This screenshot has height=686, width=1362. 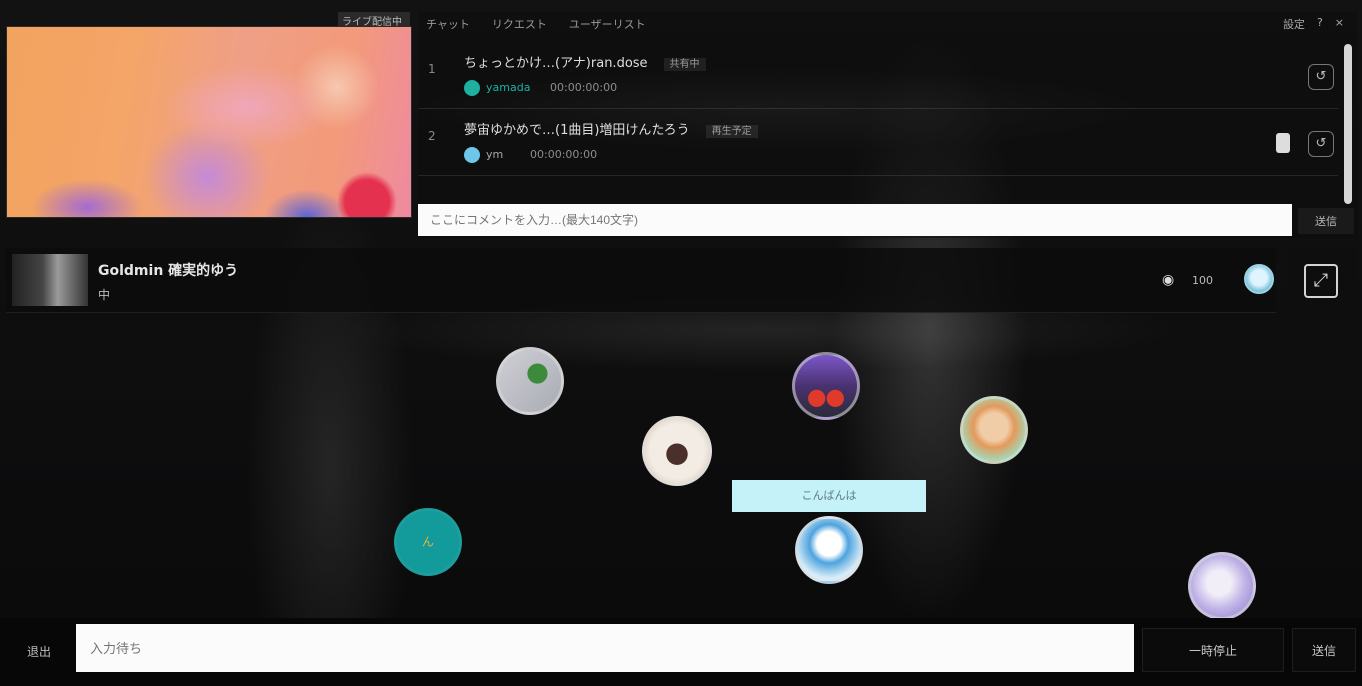 I want to click on message-body: ちょっとかけ…(アナ)ran.dose, so click(x=556, y=63).